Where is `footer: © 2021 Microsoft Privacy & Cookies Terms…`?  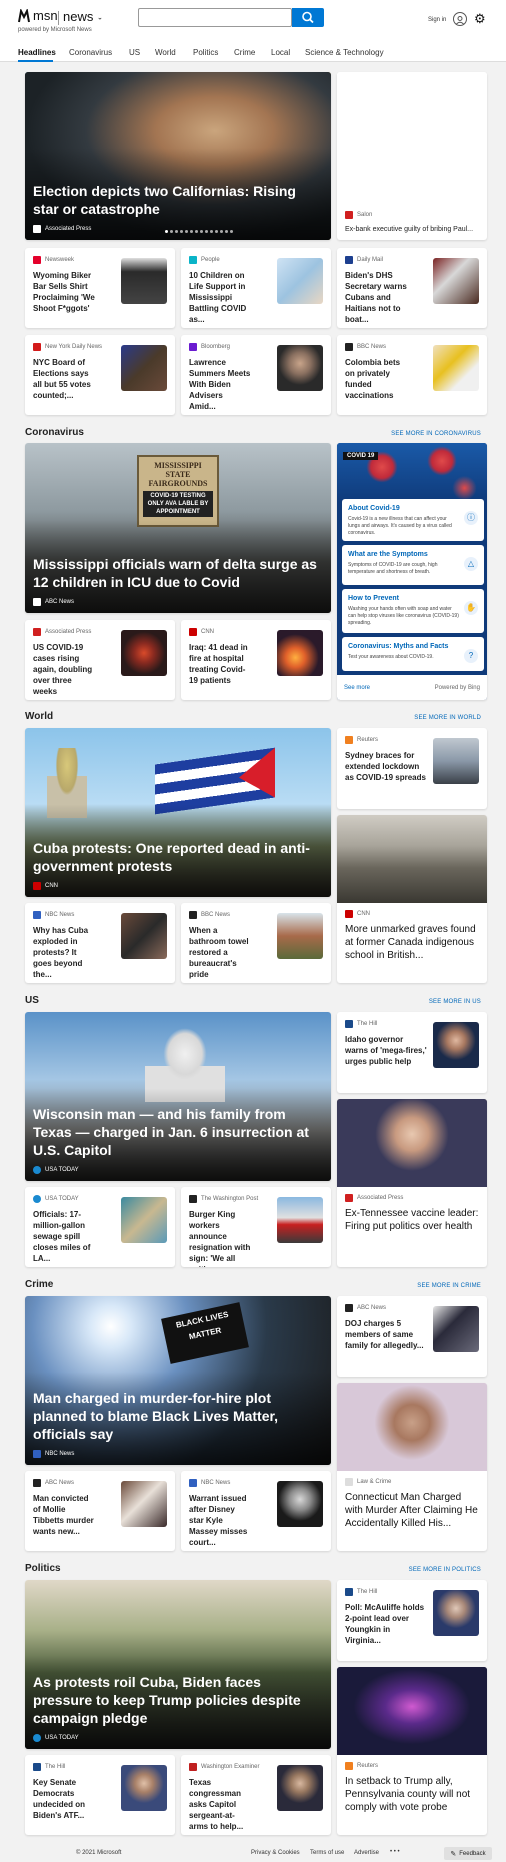 footer: © 2021 Microsoft Privacy & Cookies Terms… is located at coordinates (253, 1853).